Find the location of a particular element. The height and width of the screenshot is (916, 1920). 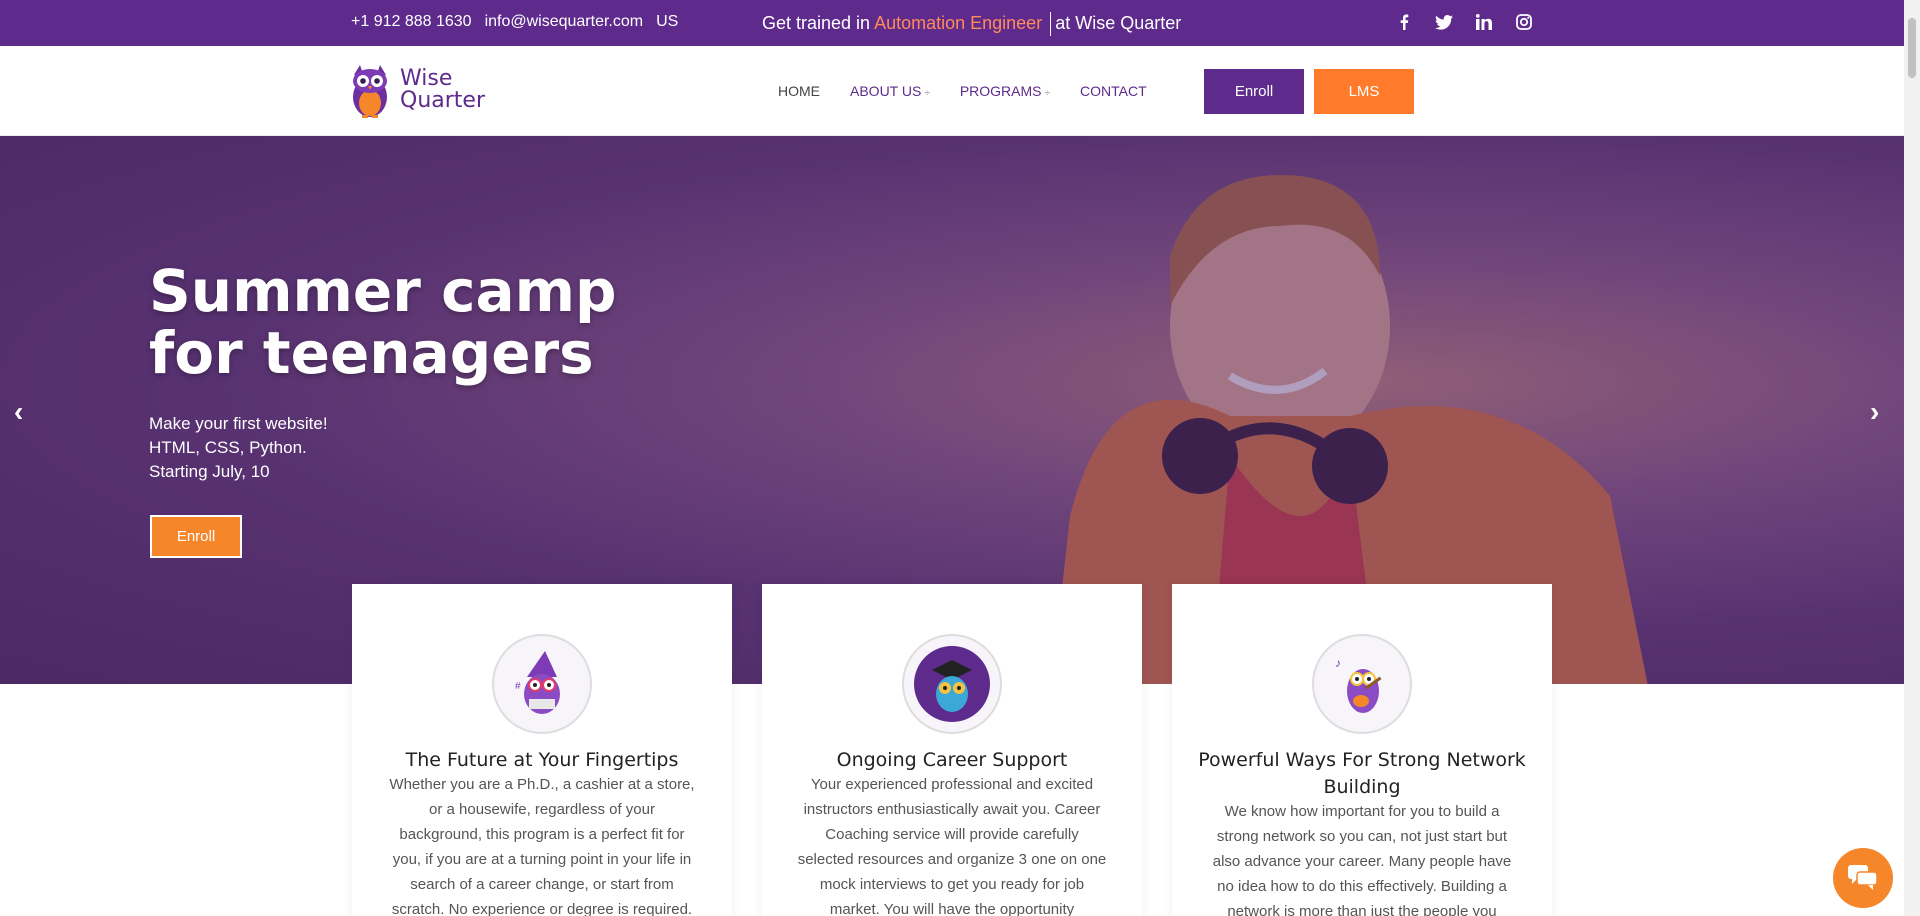

lms-button: LMS is located at coordinates (1364, 91).